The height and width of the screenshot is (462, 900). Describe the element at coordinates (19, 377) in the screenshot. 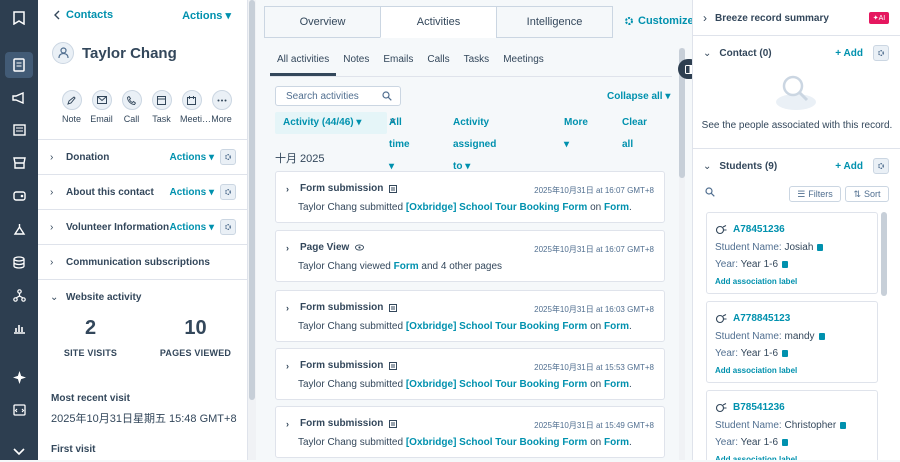

I see `sparkle-icon` at that location.